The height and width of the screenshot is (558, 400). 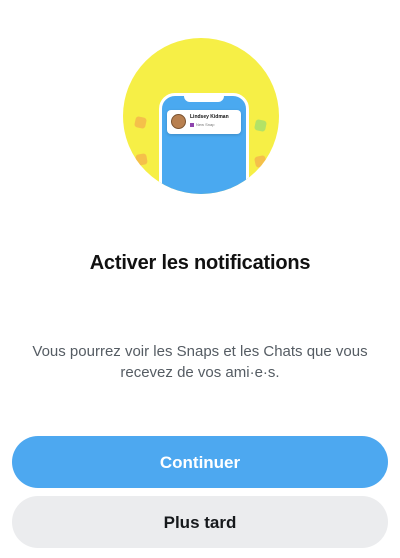 I want to click on notification-card: Lindsey Kidman New Snap, so click(x=204, y=122).